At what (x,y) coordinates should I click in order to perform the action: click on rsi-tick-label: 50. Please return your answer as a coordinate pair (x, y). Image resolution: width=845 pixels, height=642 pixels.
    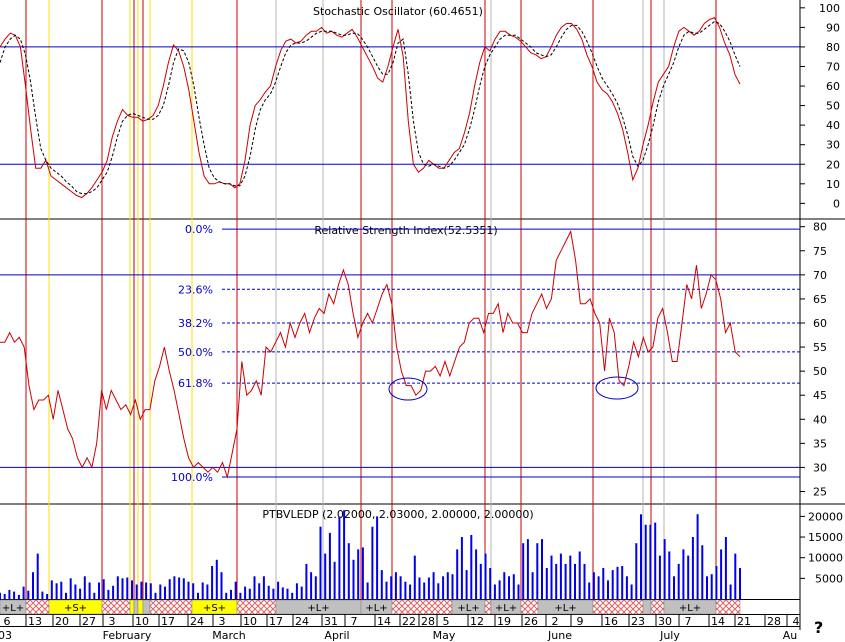
    Looking at the image, I should click on (820, 371).